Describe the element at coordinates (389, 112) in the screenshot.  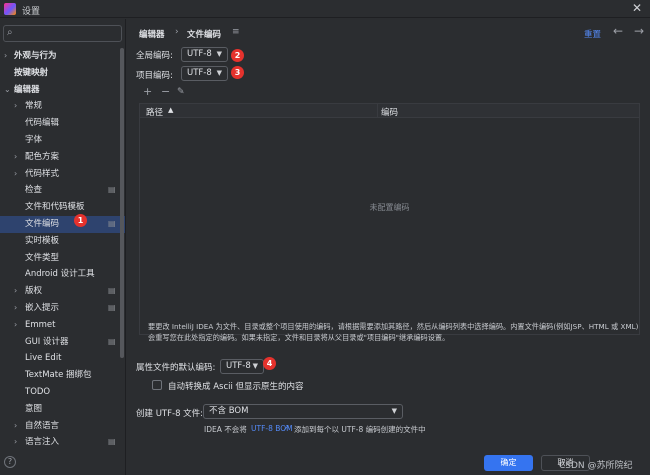
I see `column-header-encoding: 编码` at that location.